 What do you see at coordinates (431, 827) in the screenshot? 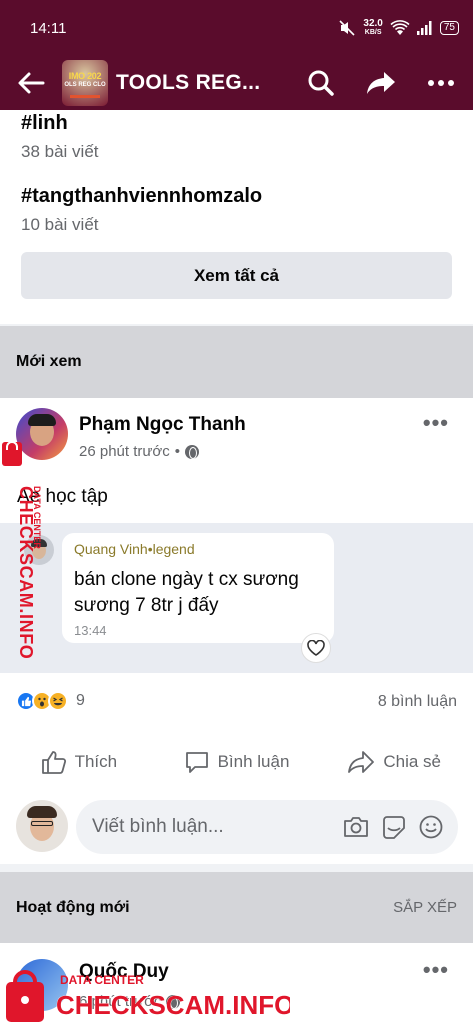
I see `emoji-icon` at bounding box center [431, 827].